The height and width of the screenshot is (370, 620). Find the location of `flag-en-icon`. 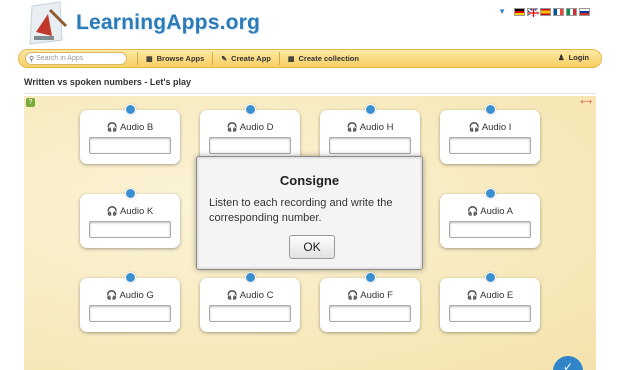

flag-en-icon is located at coordinates (533, 12).